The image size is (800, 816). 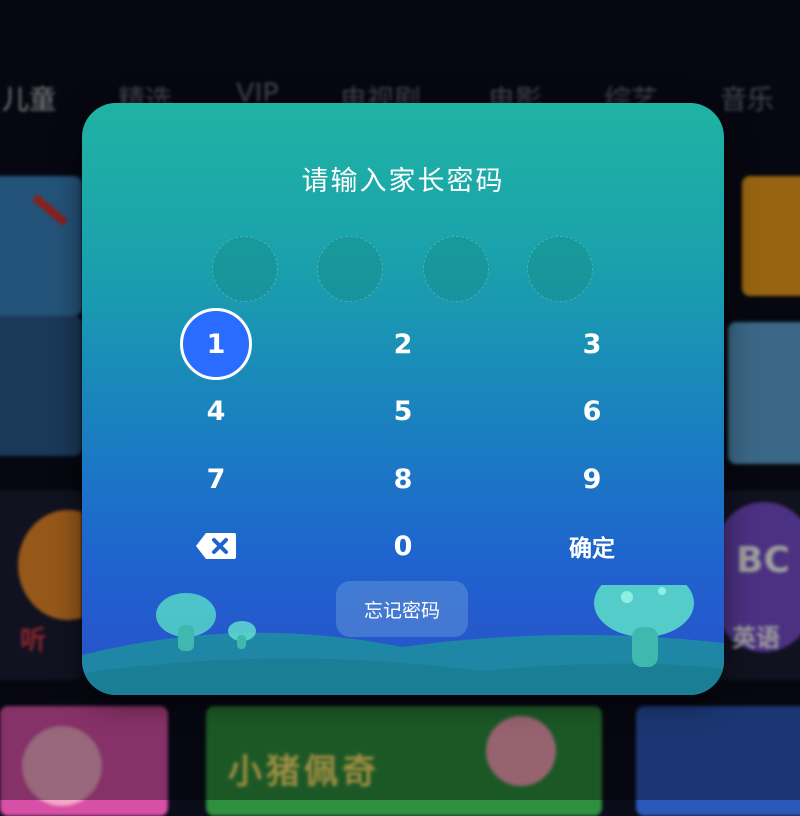 I want to click on key-1: 1, so click(x=216, y=344).